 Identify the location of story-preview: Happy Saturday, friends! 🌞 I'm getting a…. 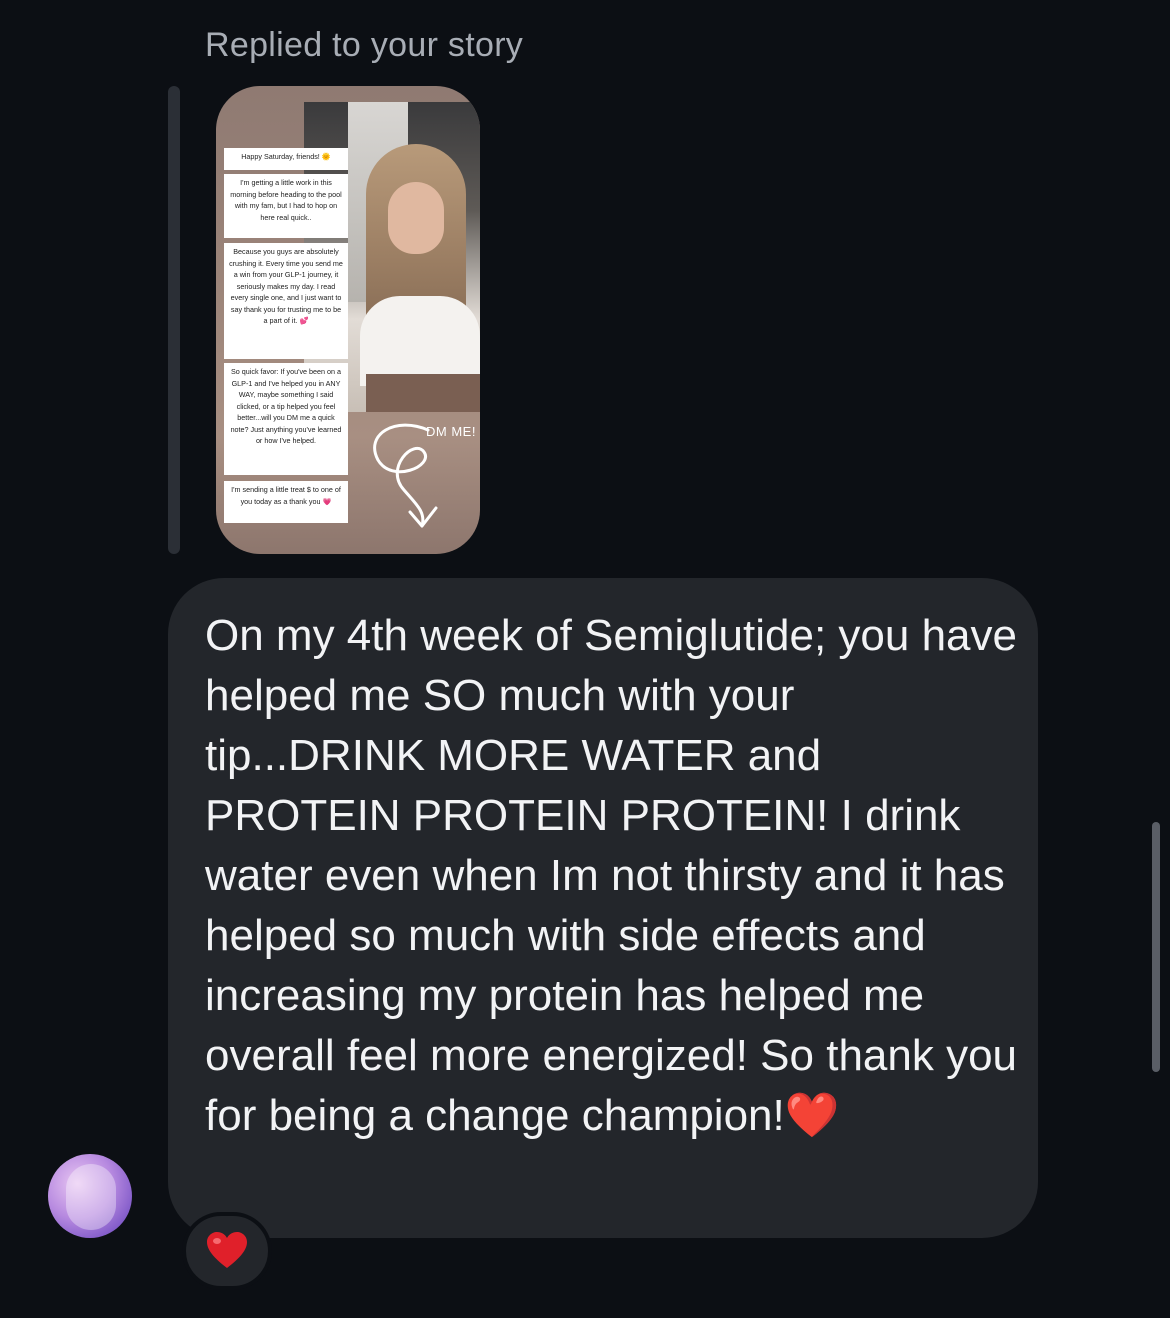
(348, 320).